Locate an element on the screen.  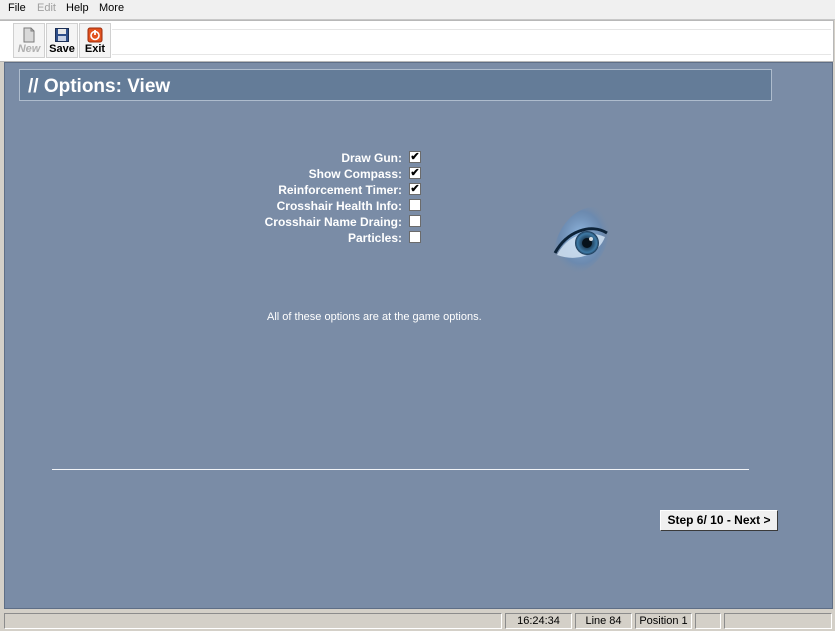
save-button-label: Save is located at coordinates (62, 49).